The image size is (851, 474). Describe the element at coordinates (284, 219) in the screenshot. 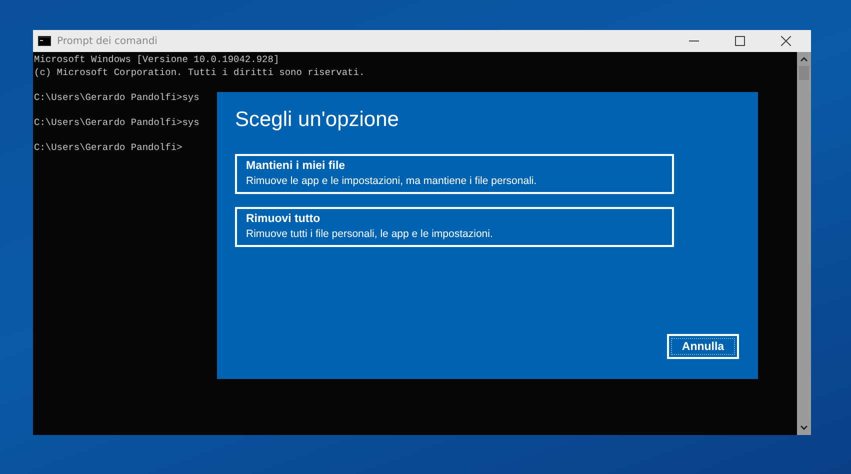

I see `option-label: Rimuovi tutto` at that location.